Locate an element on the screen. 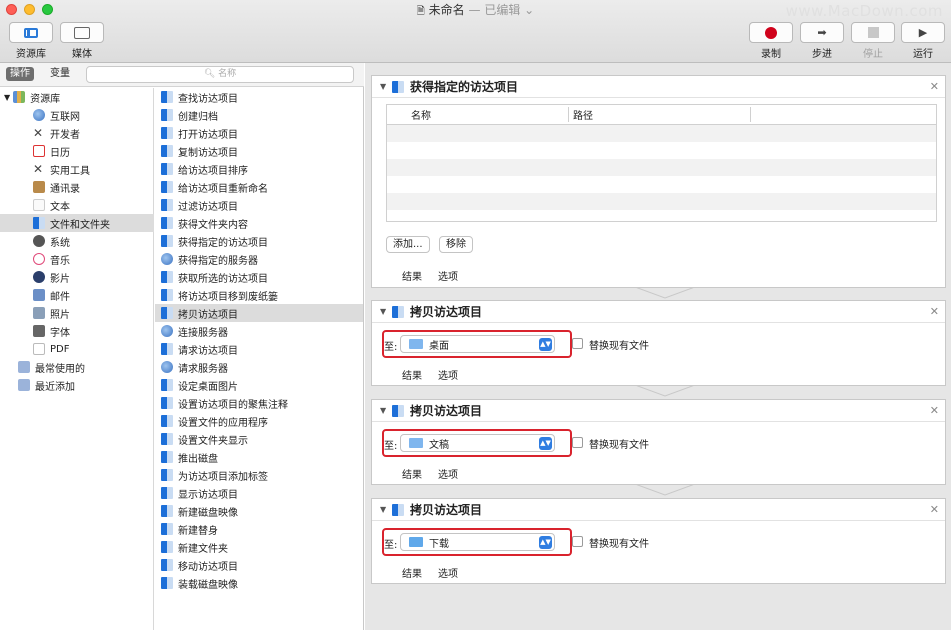 The image size is (951, 630). action-item: 新建磁盘映像 is located at coordinates (259, 511).